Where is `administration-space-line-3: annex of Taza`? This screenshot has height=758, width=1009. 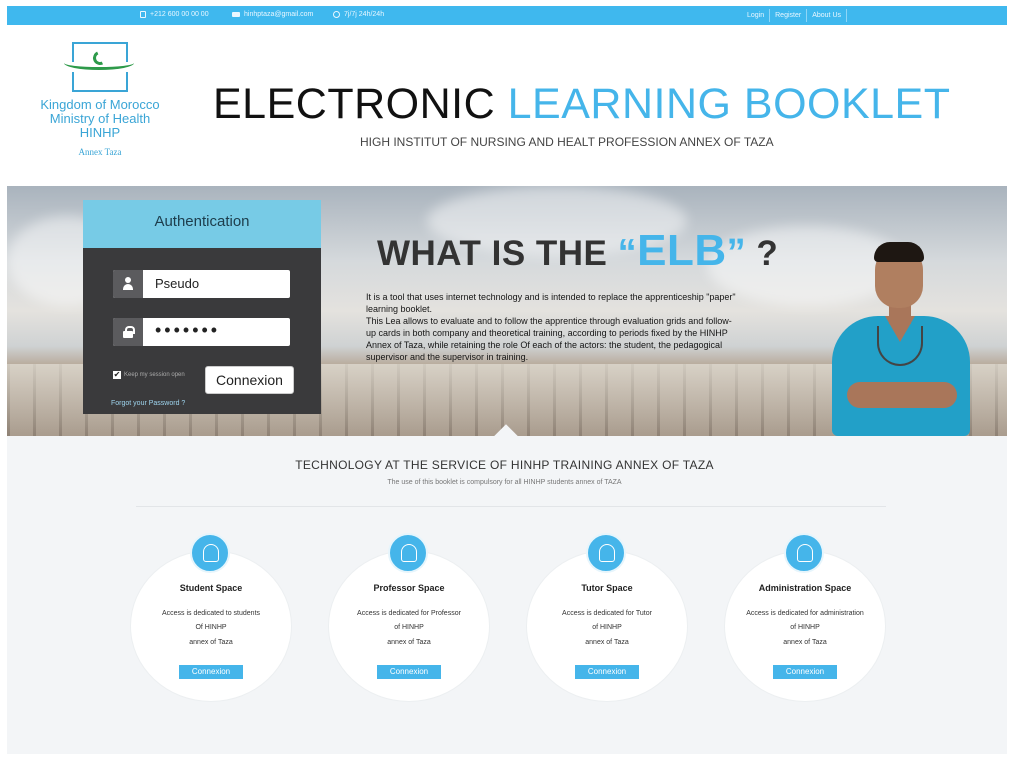
administration-space-line-3: annex of Taza is located at coordinates (805, 642).